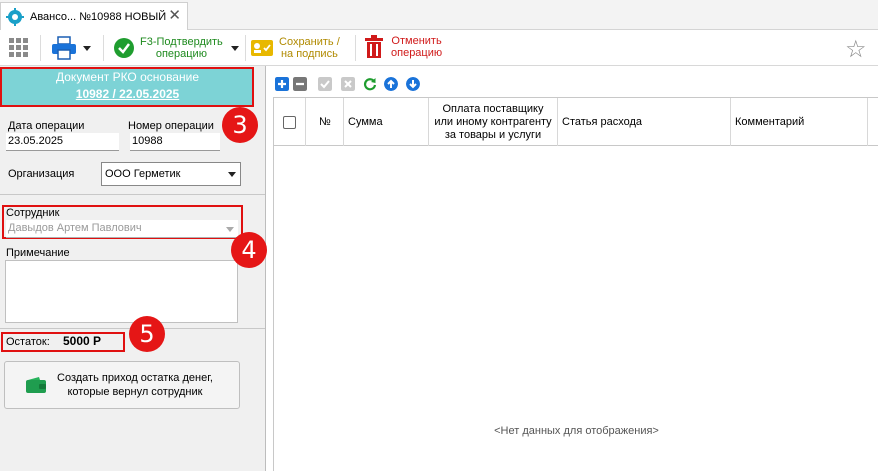 The height and width of the screenshot is (471, 878). I want to click on tab-bar: Авансо... №10988 НОВЫЙ ✕, so click(439, 15).